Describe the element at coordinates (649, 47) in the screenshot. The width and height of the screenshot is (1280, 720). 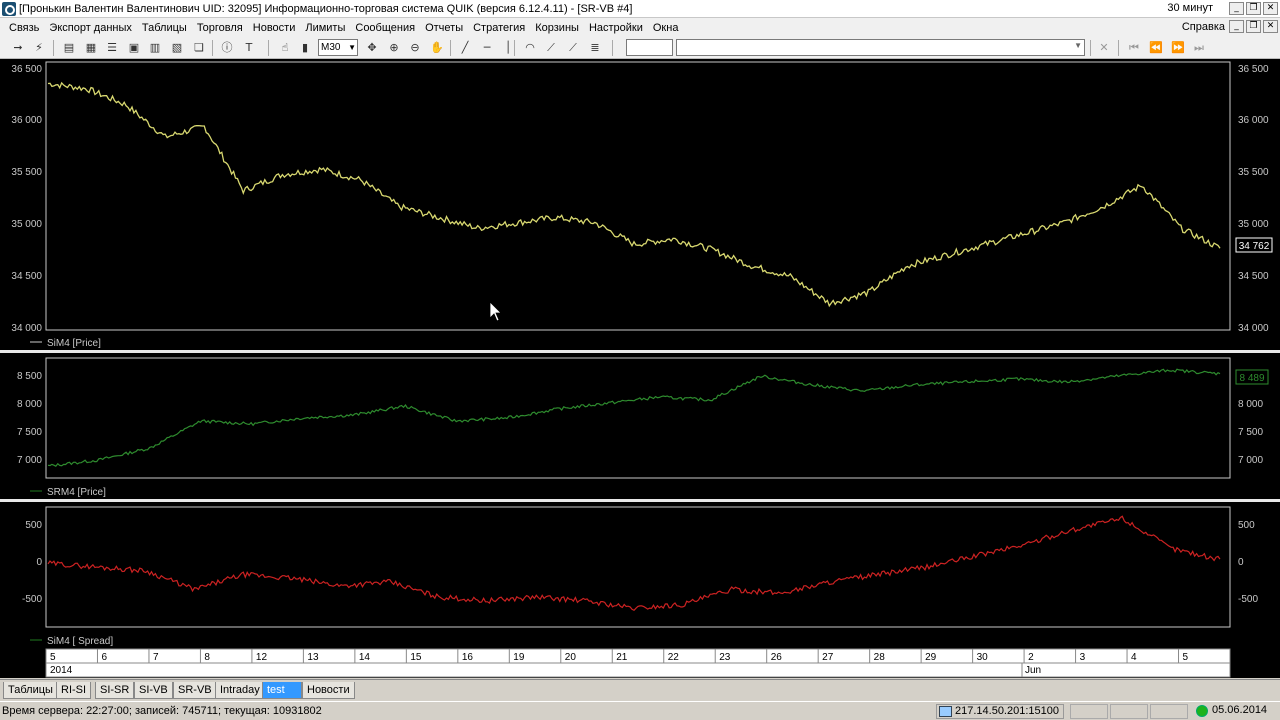
I see `drawing-text-field` at that location.